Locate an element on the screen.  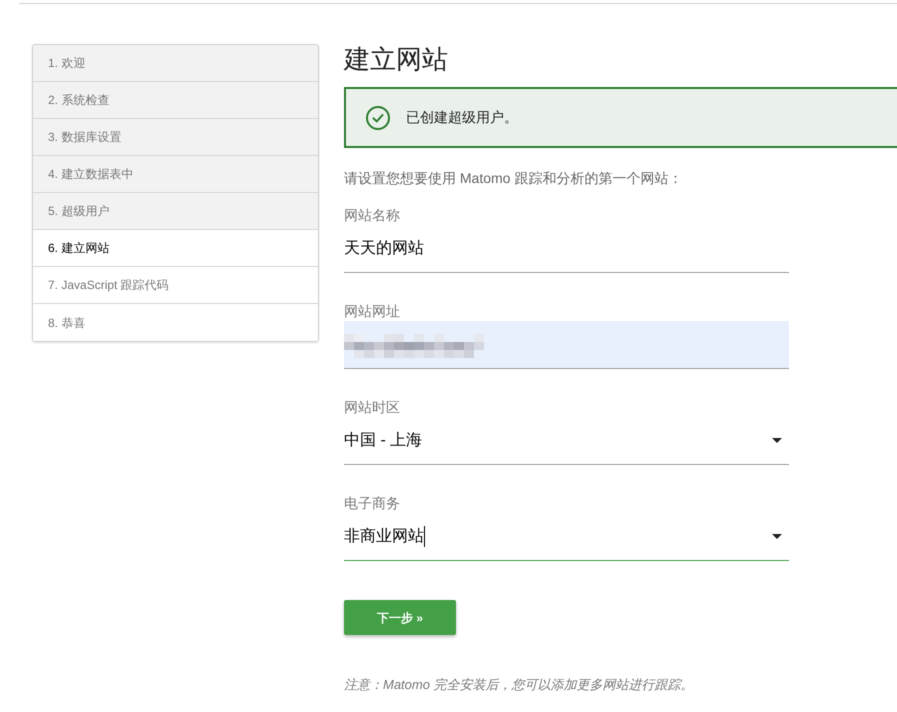
notification-message: 已创建超级用户。 is located at coordinates (462, 117).